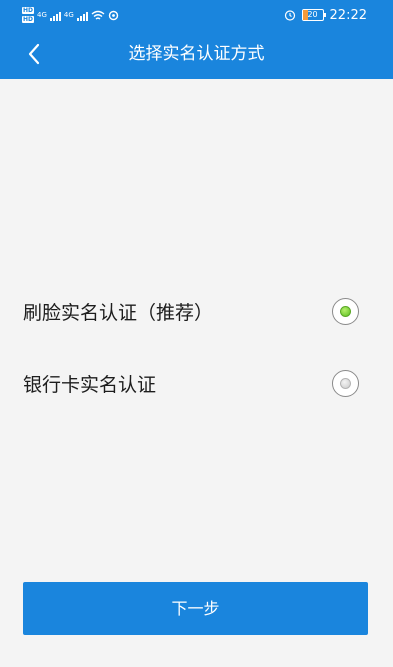 The width and height of the screenshot is (393, 667). What do you see at coordinates (195, 608) in the screenshot?
I see `next-button: 下一步` at bounding box center [195, 608].